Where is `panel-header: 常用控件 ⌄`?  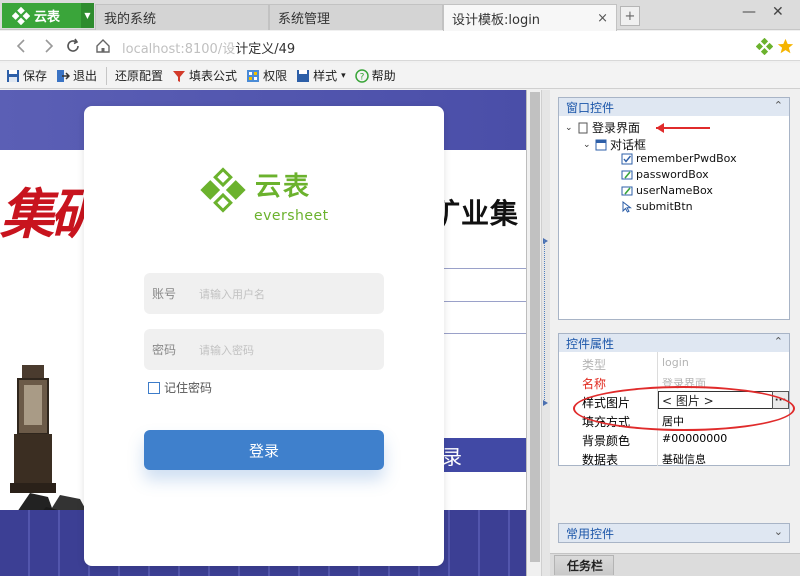 panel-header: 常用控件 ⌄ is located at coordinates (674, 533).